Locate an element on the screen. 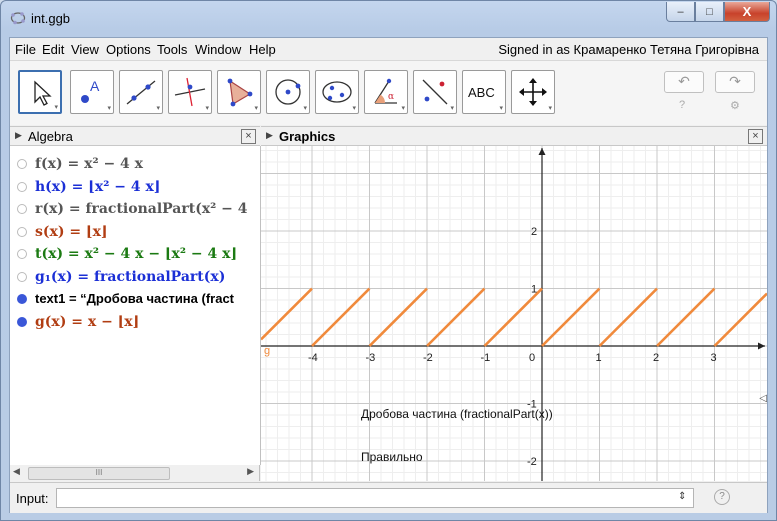 The image size is (777, 521). close-algebra-icon: × is located at coordinates (248, 136).